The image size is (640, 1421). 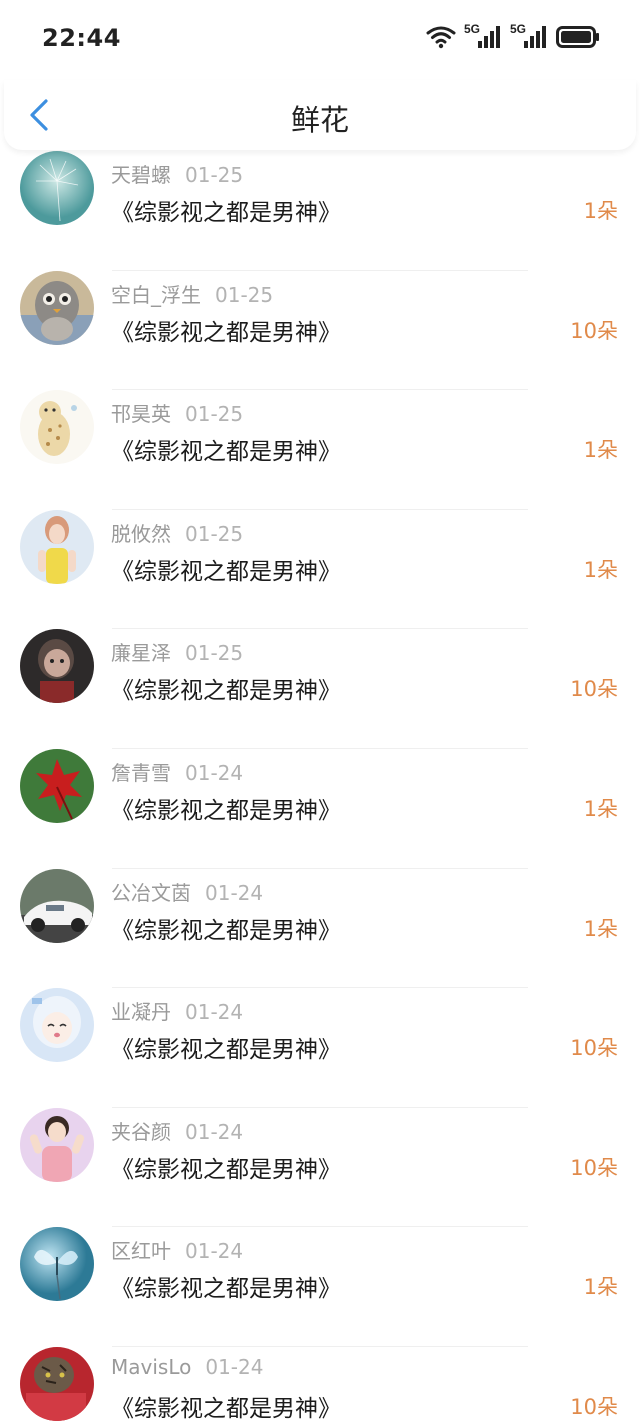 I want to click on status-bar: 22:44 5G 5G, so click(x=320, y=40).